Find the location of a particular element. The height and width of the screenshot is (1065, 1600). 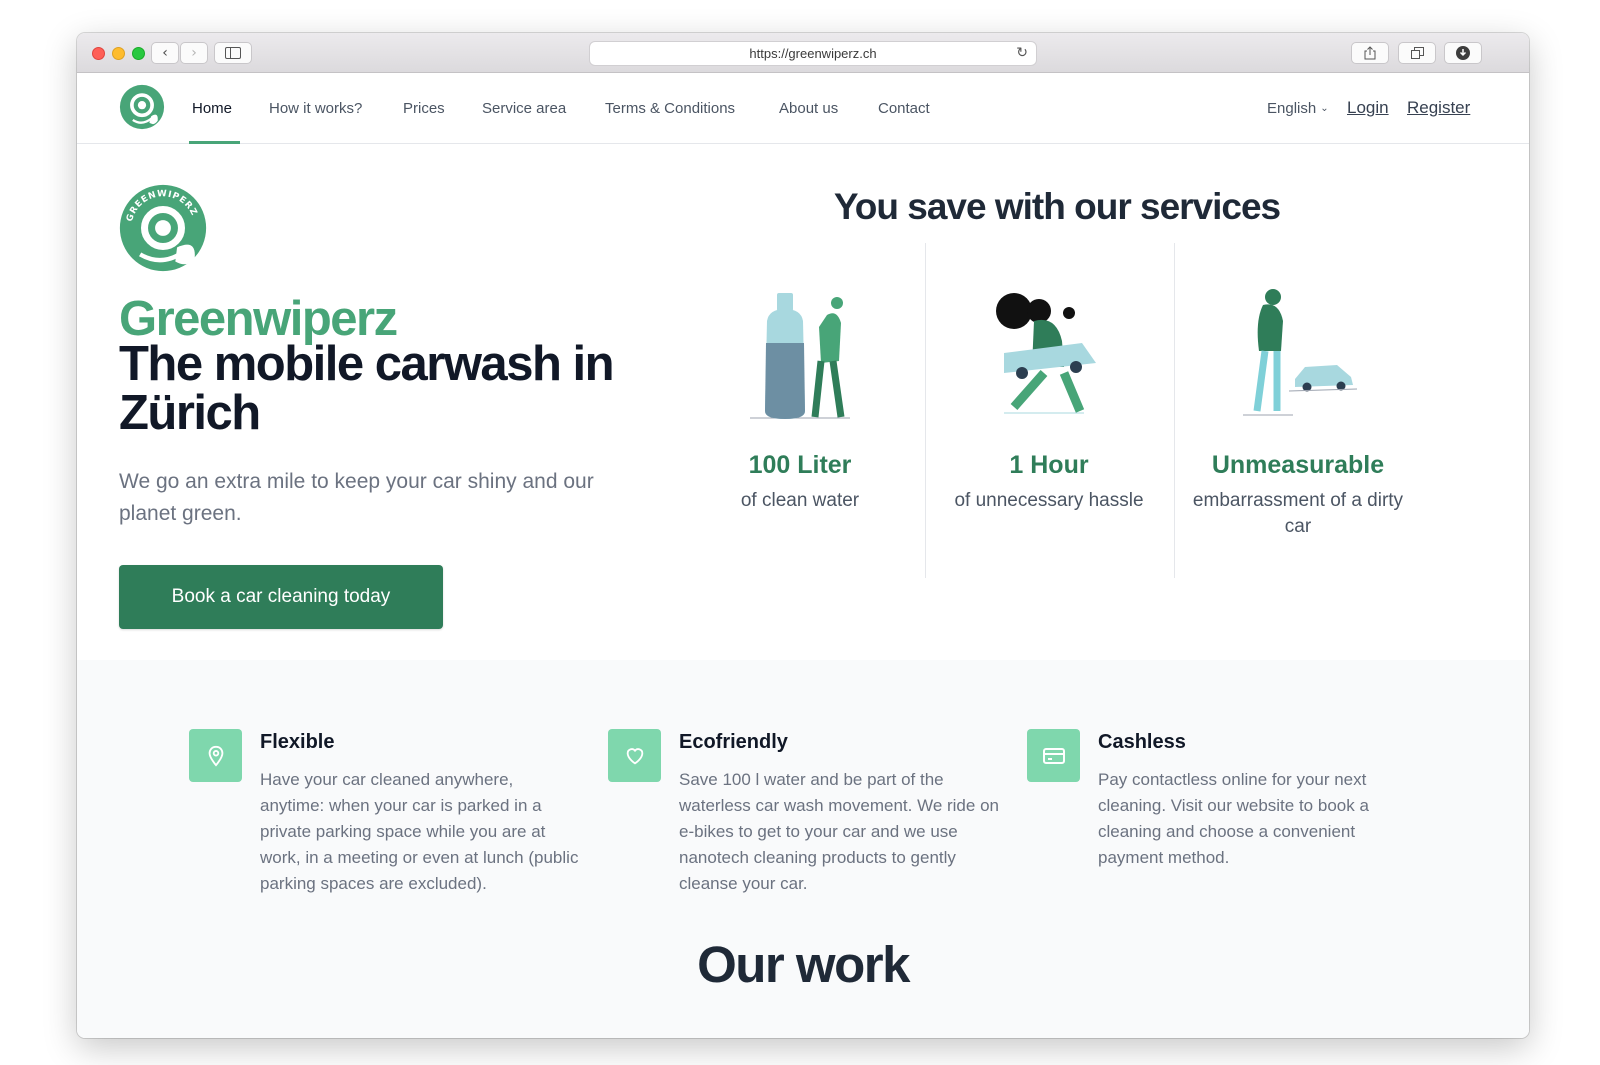

stat-time: 1 Hour of unnecessary hassle is located at coordinates (1049, 397).